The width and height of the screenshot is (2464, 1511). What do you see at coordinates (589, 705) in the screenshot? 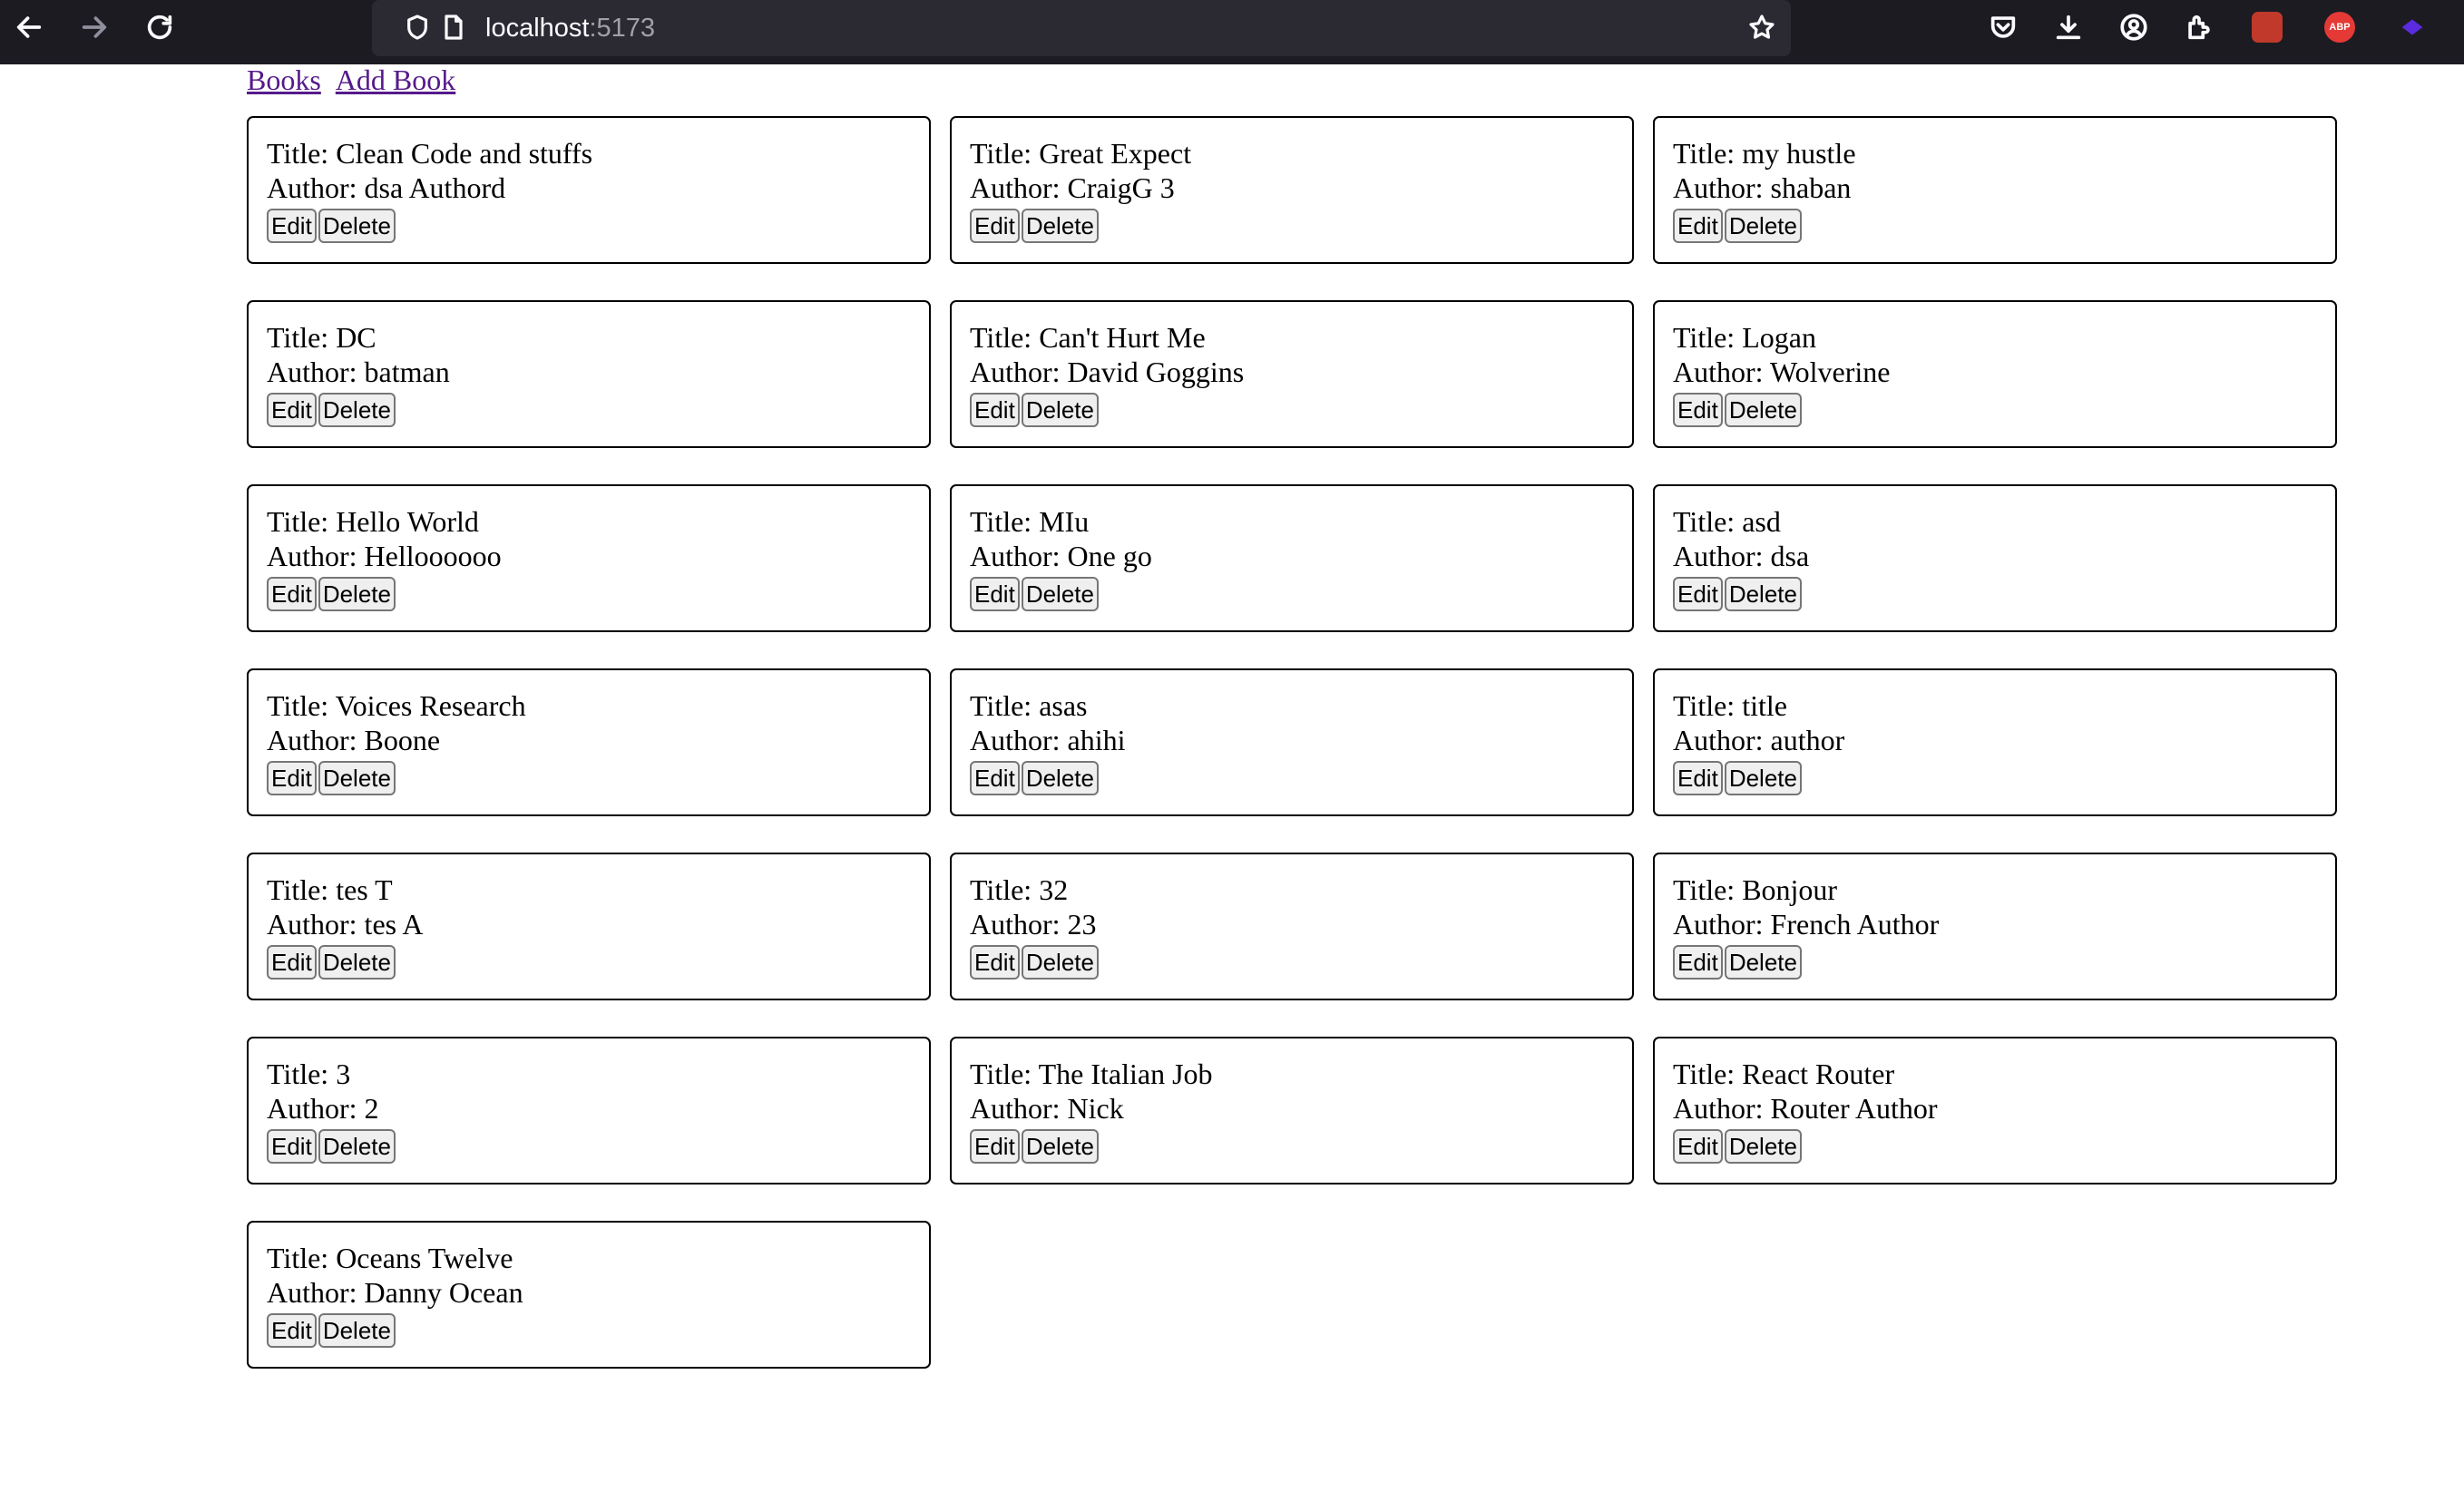
I see `book-title: Title: Voices Research` at bounding box center [589, 705].